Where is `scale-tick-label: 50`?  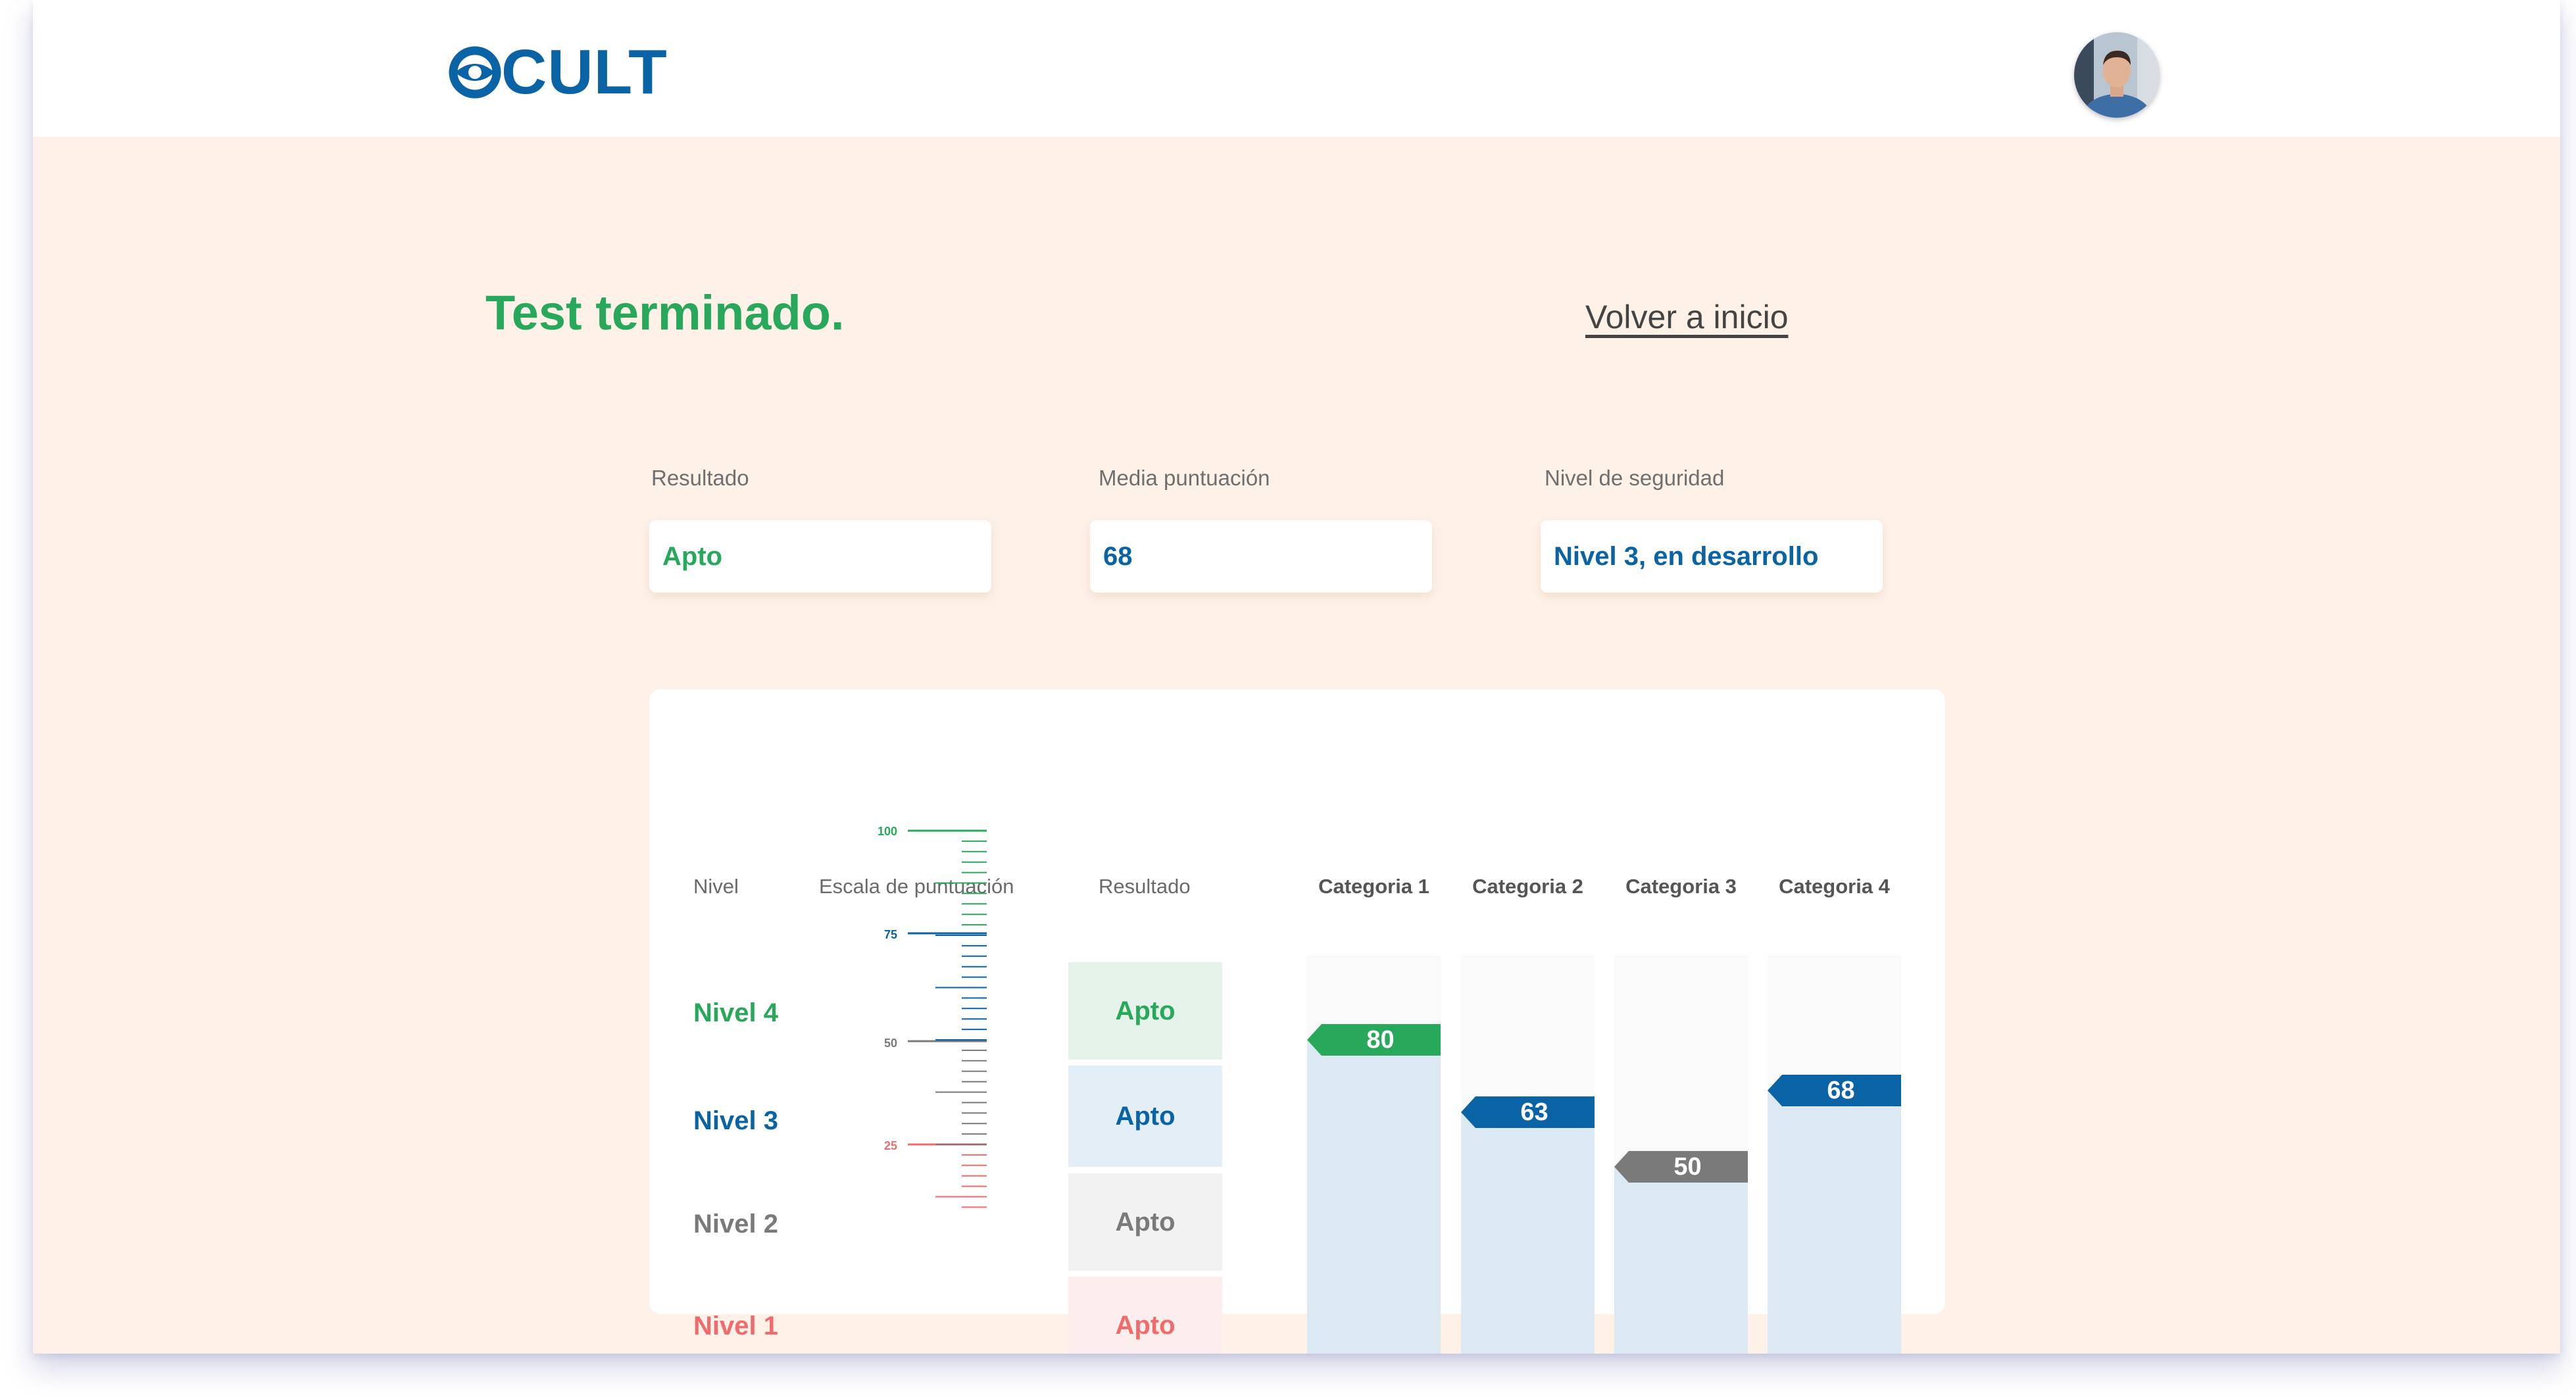 scale-tick-label: 50 is located at coordinates (890, 1043).